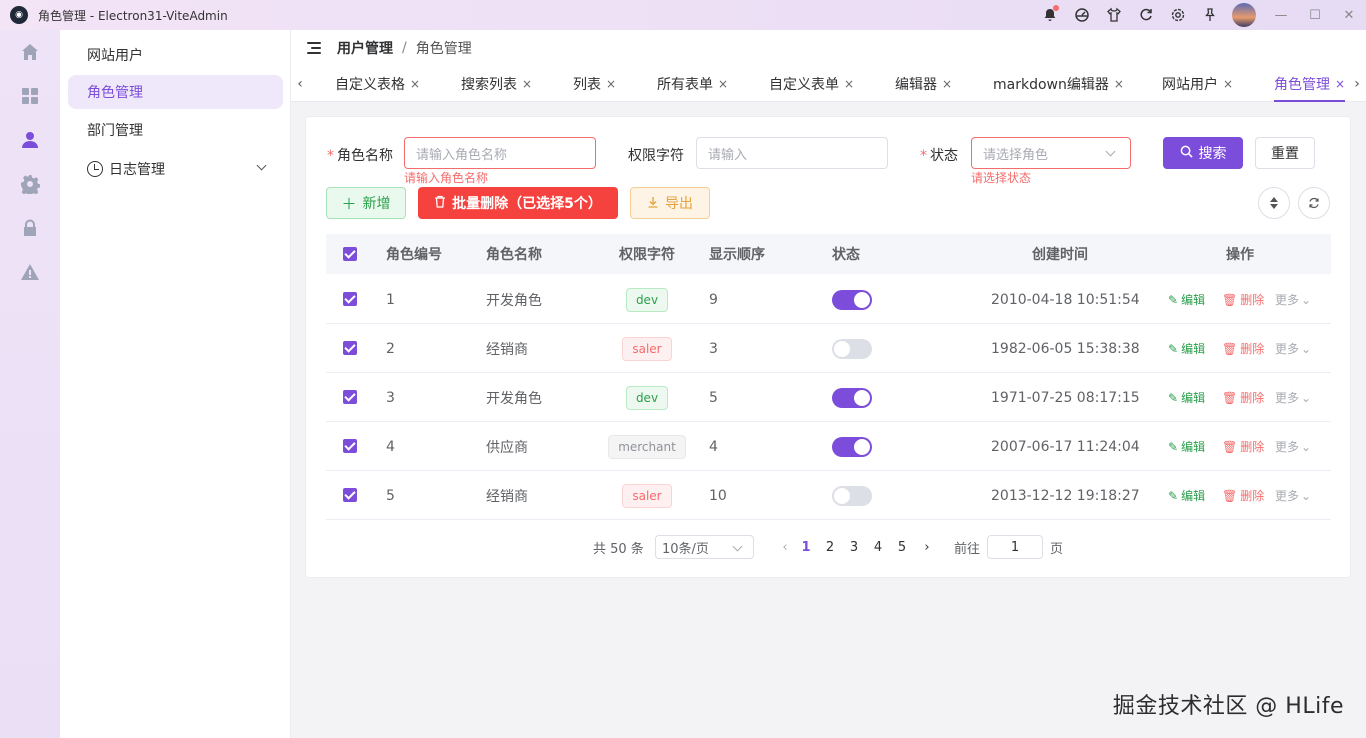 The width and height of the screenshot is (1366, 738). I want to click on goto-page-input: 1, so click(1015, 547).